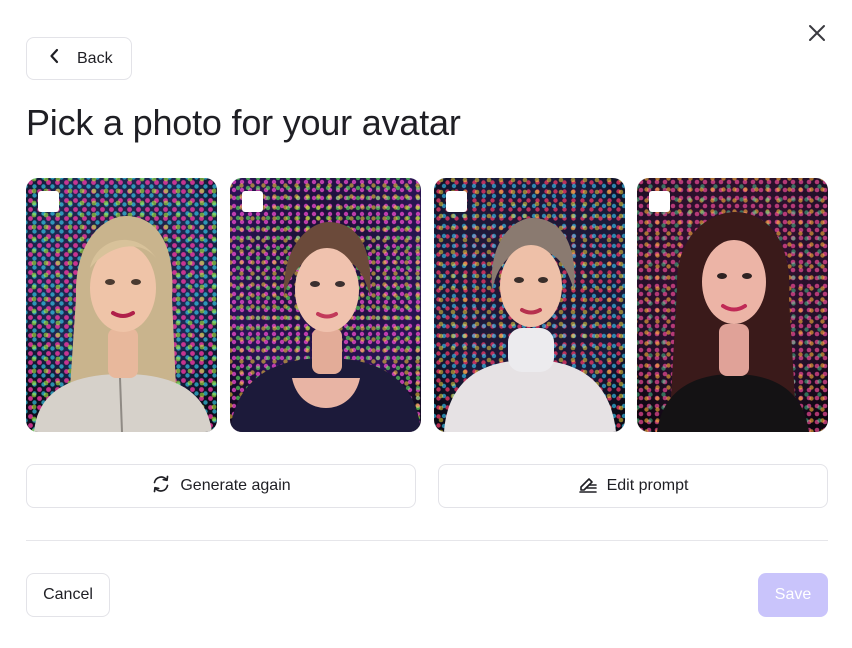  What do you see at coordinates (95, 58) in the screenshot?
I see `back-label: Back` at bounding box center [95, 58].